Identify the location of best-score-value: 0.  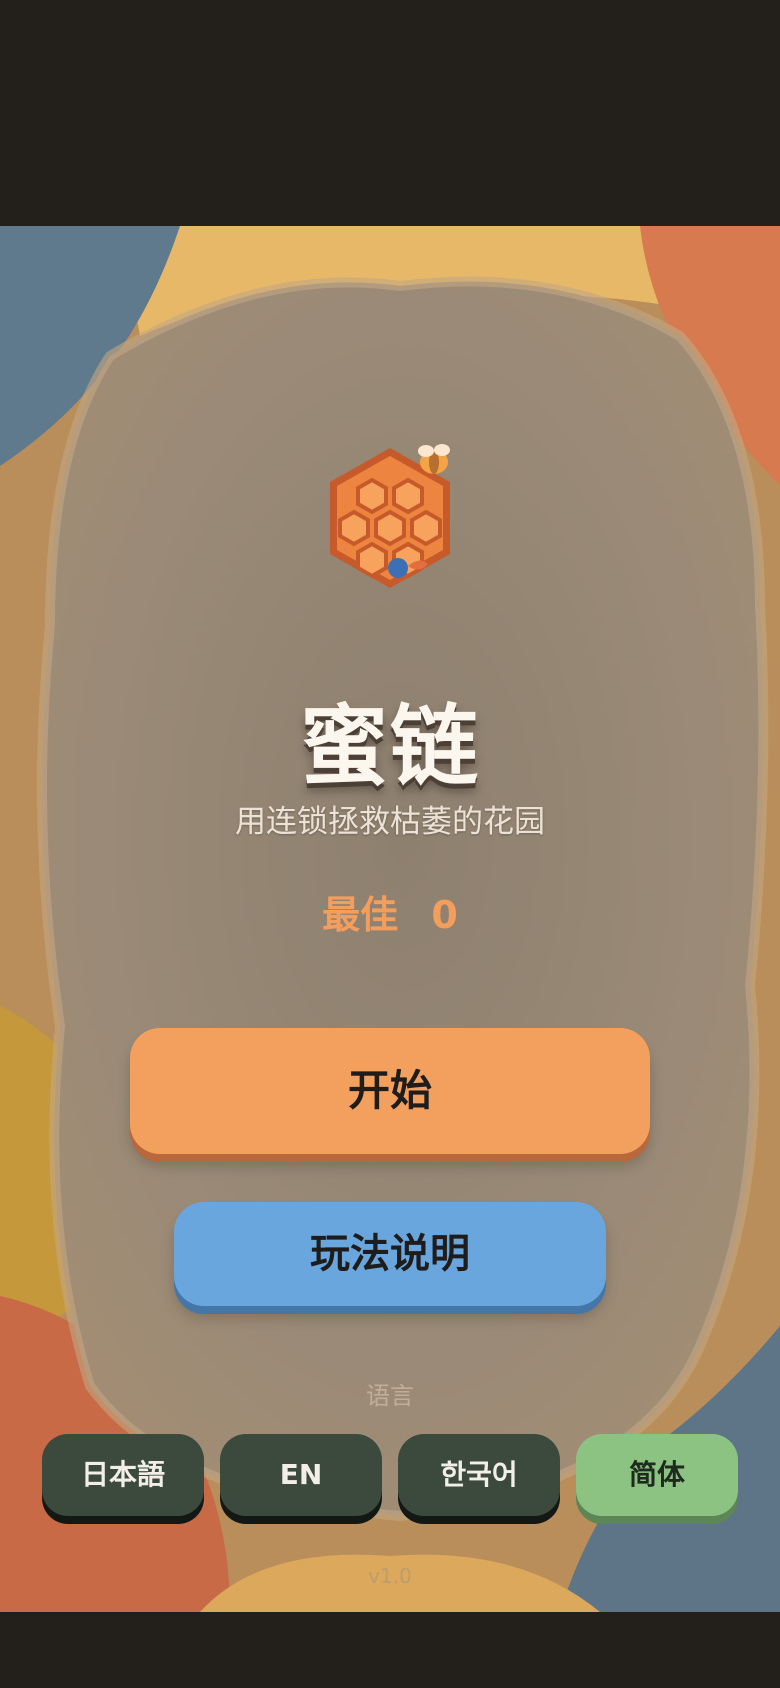
(444, 915).